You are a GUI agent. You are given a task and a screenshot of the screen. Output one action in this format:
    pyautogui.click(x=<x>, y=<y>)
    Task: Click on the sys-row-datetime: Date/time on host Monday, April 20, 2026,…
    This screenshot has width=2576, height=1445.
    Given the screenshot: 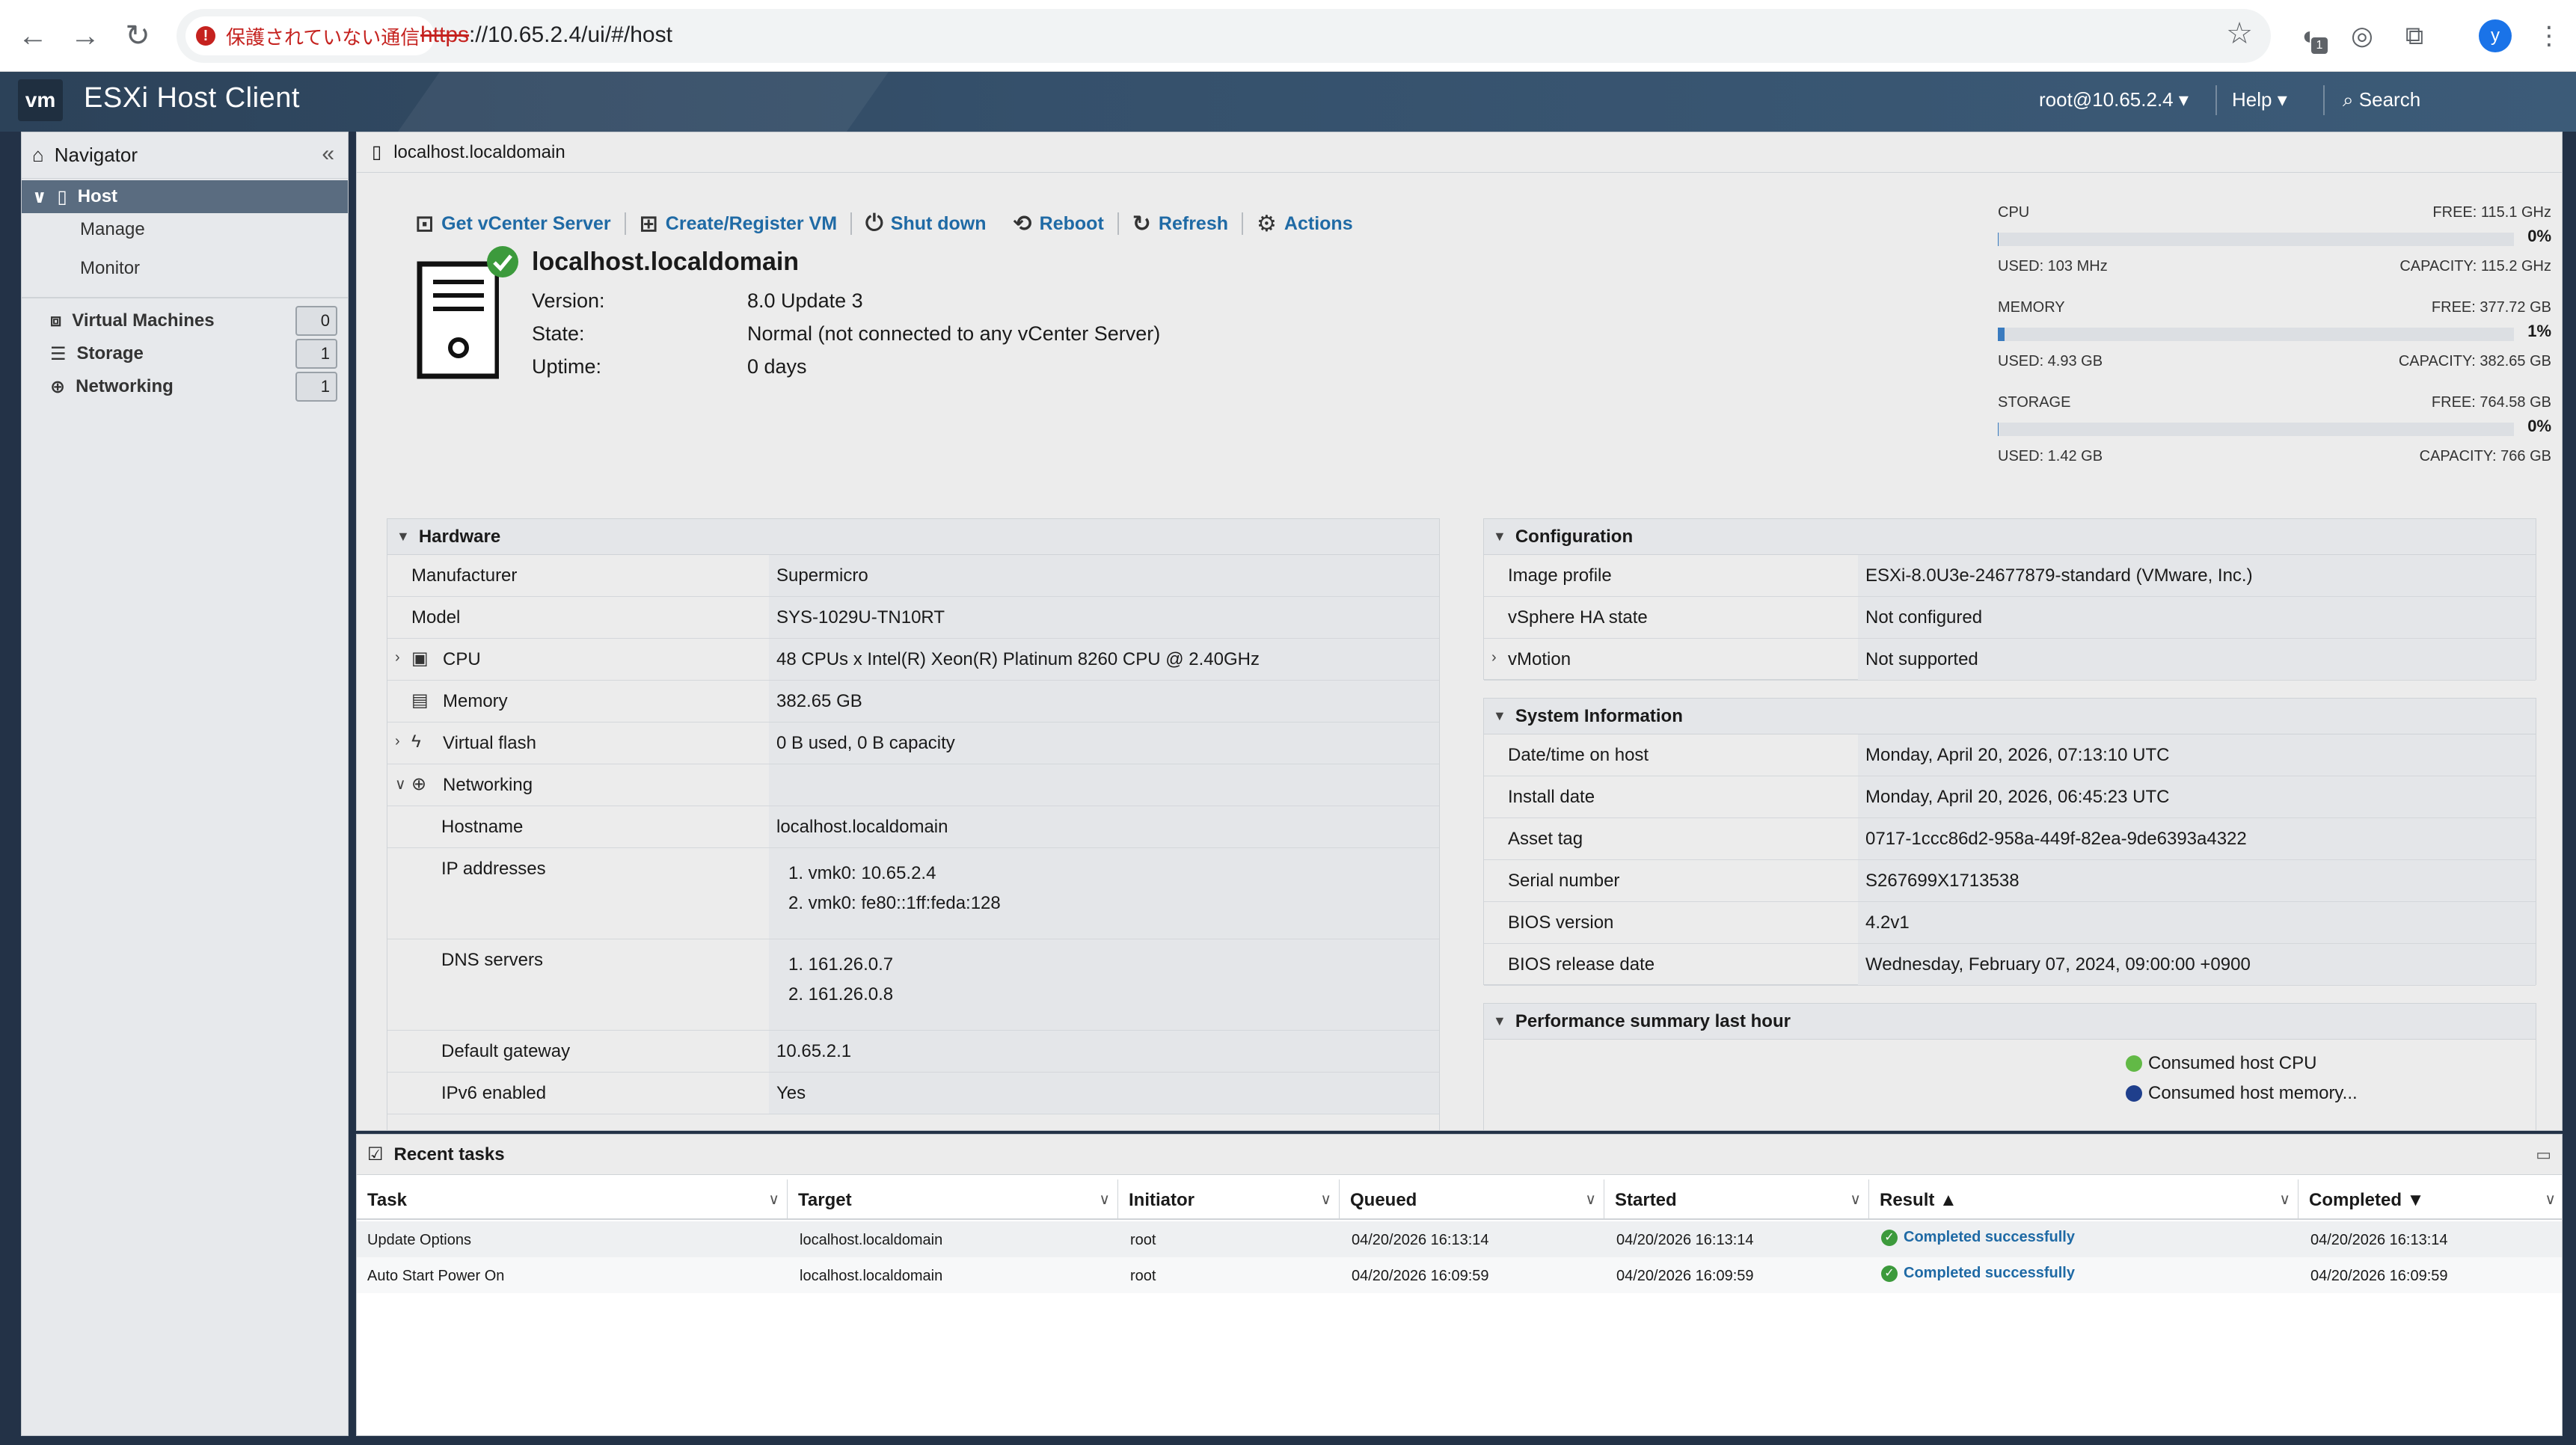 What is the action you would take?
    pyautogui.click(x=2010, y=755)
    